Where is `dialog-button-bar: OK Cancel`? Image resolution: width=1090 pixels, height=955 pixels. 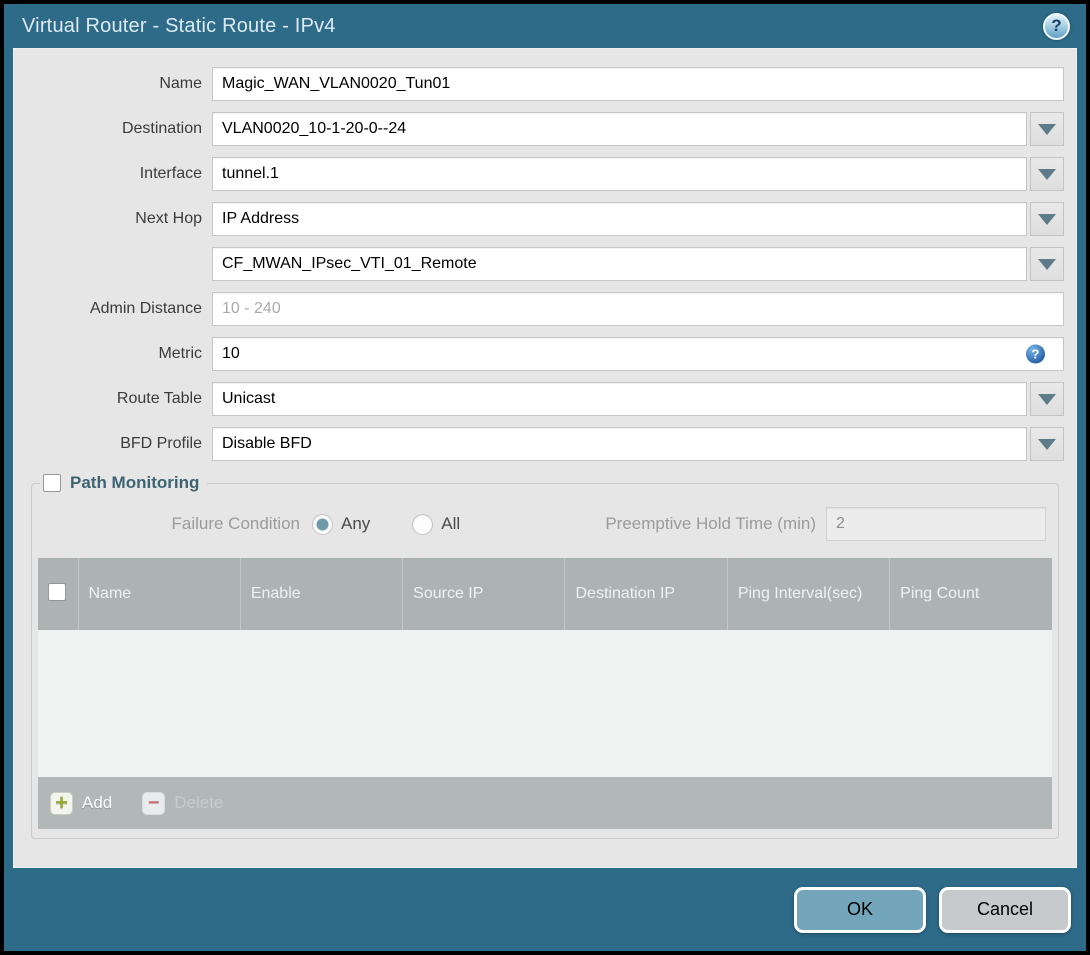
dialog-button-bar: OK Cancel is located at coordinates (545, 909).